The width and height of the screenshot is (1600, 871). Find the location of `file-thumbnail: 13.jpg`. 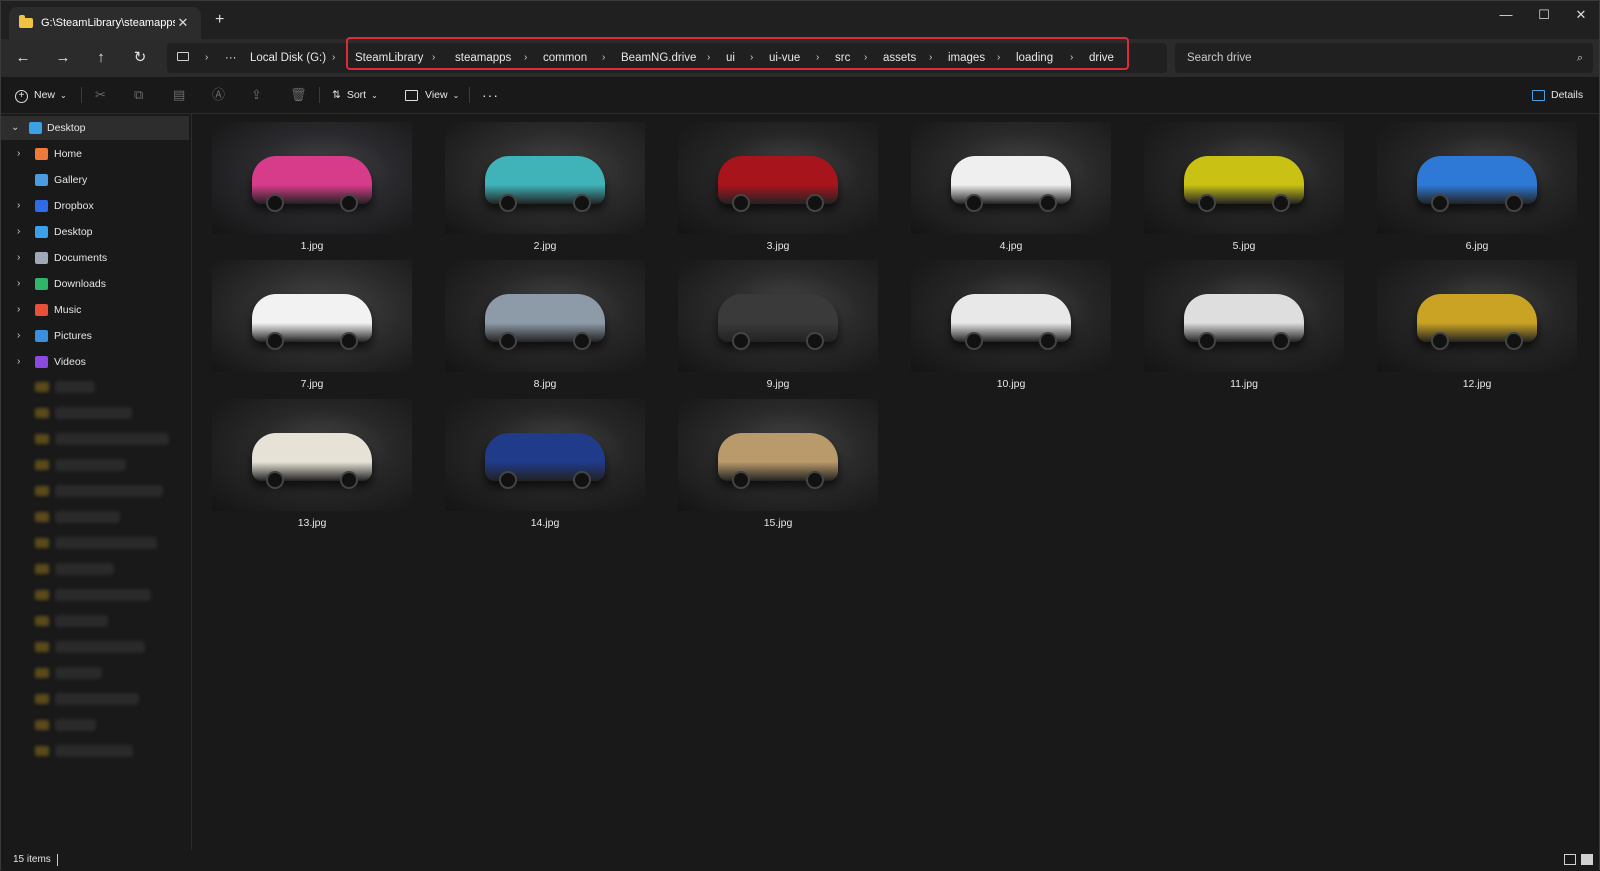

file-thumbnail: 13.jpg is located at coordinates (312, 464).